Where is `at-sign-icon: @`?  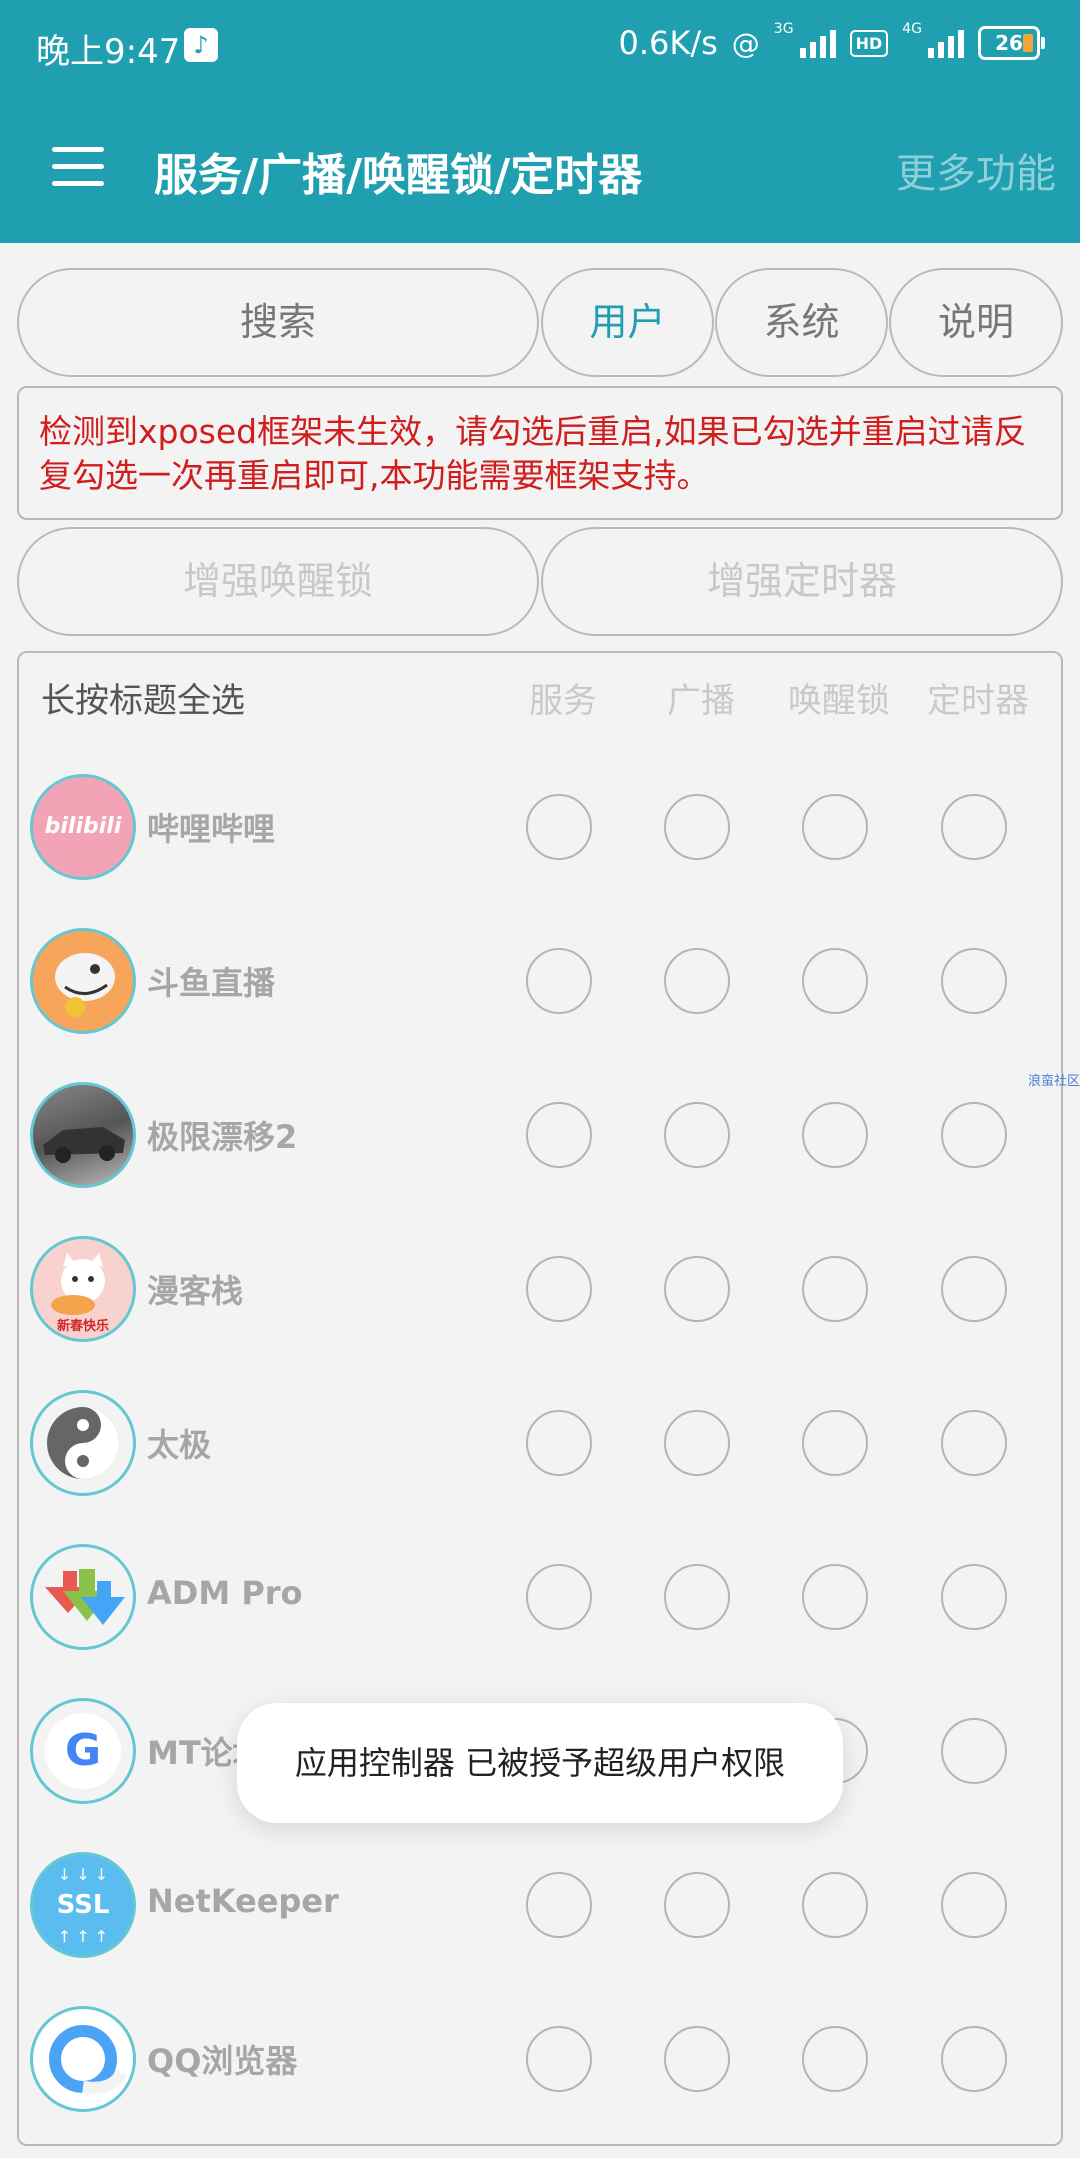 at-sign-icon: @ is located at coordinates (745, 43).